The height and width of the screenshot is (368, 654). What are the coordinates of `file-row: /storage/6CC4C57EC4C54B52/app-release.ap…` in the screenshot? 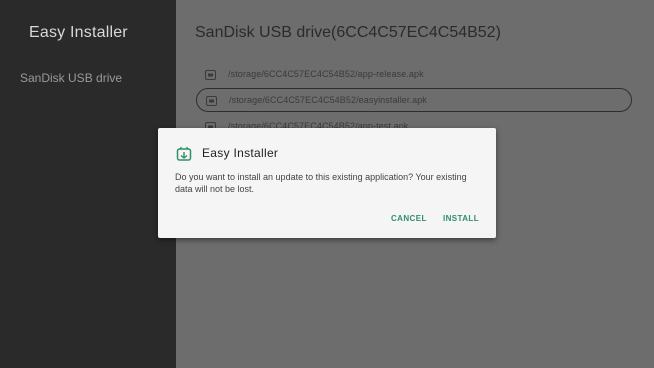 It's located at (414, 74).